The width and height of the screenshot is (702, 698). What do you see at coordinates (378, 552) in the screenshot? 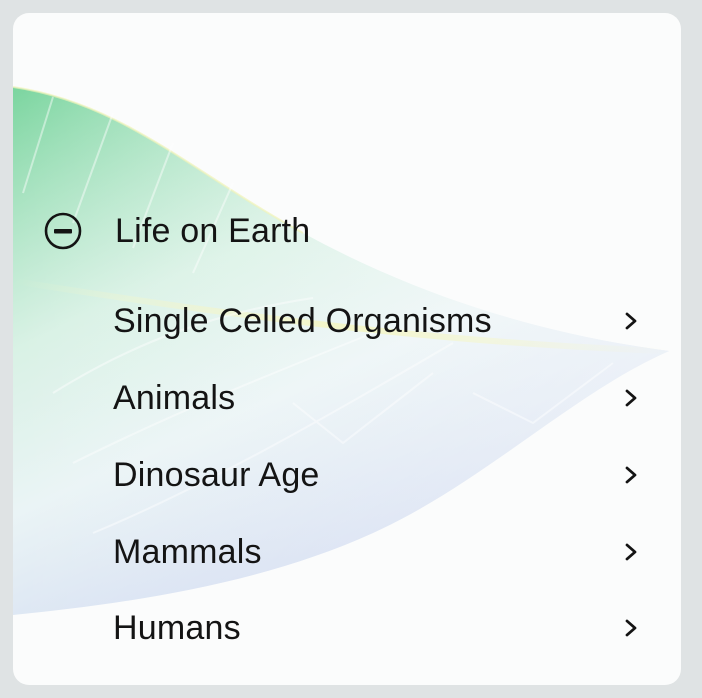
I see `list-item-mammals: Mammals` at bounding box center [378, 552].